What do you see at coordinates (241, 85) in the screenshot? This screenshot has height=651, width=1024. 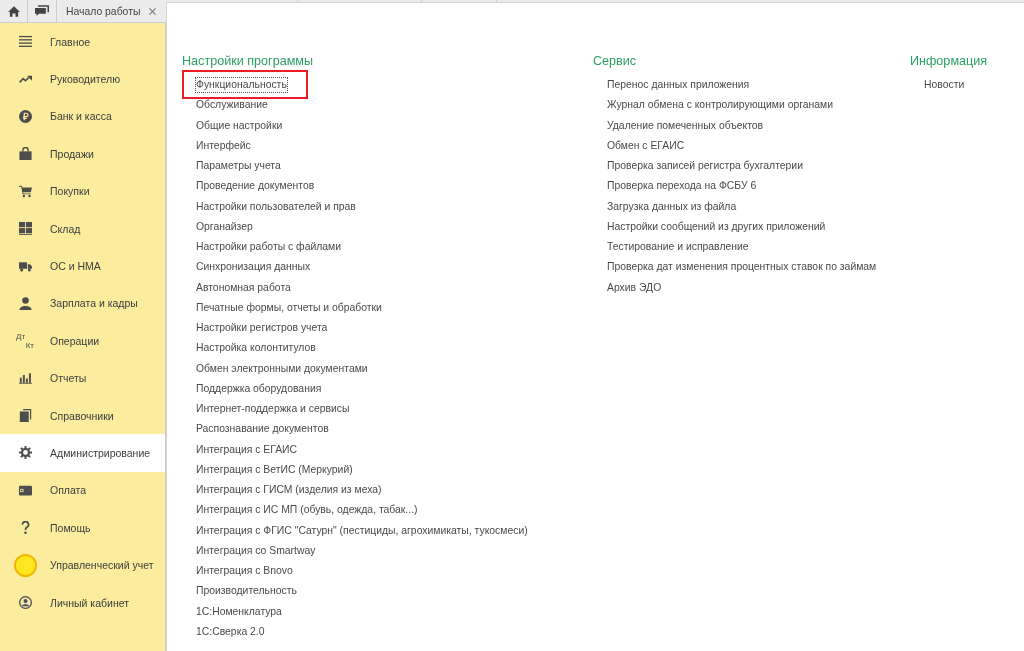 I see `settings-link: Функциональность` at bounding box center [241, 85].